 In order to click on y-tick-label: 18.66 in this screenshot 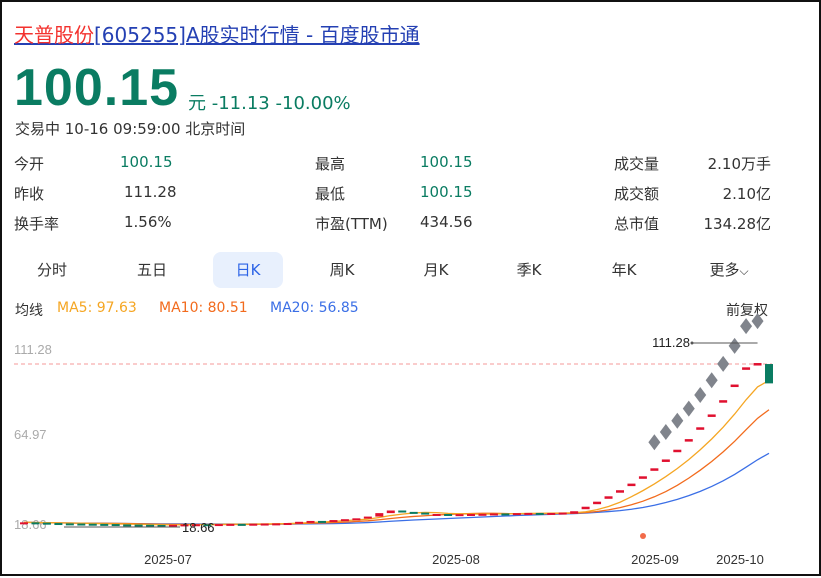, I will do `click(30, 524)`.